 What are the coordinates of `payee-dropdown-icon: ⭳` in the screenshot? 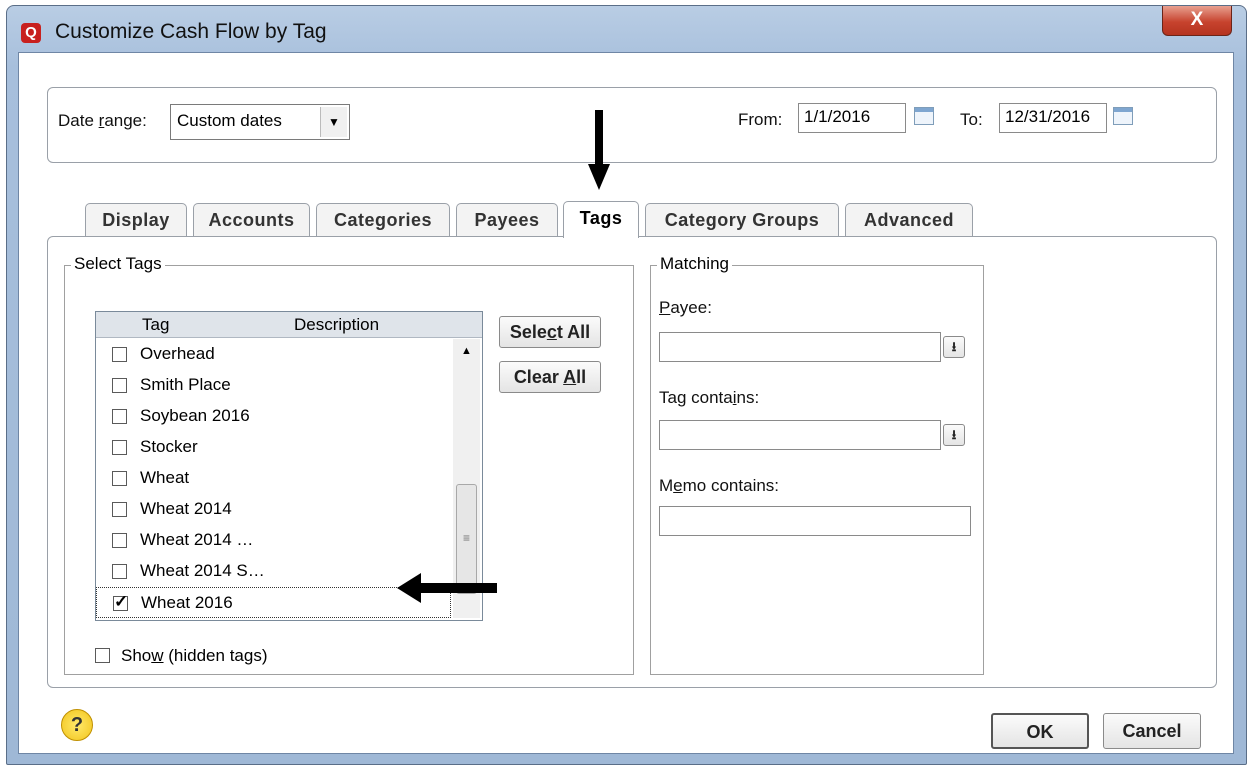 It's located at (954, 347).